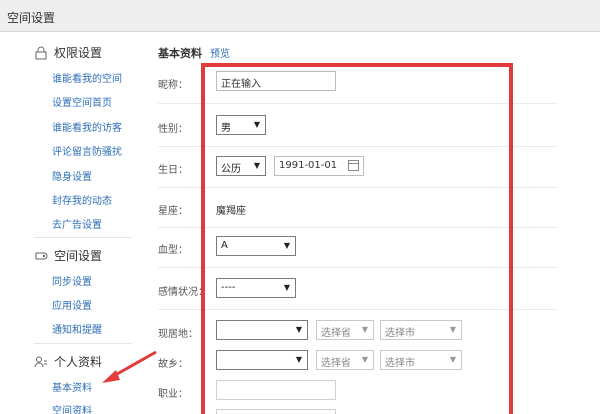 This screenshot has height=414, width=600. Describe the element at coordinates (231, 211) in the screenshot. I see `zodiac-value: 魔羯座` at that location.